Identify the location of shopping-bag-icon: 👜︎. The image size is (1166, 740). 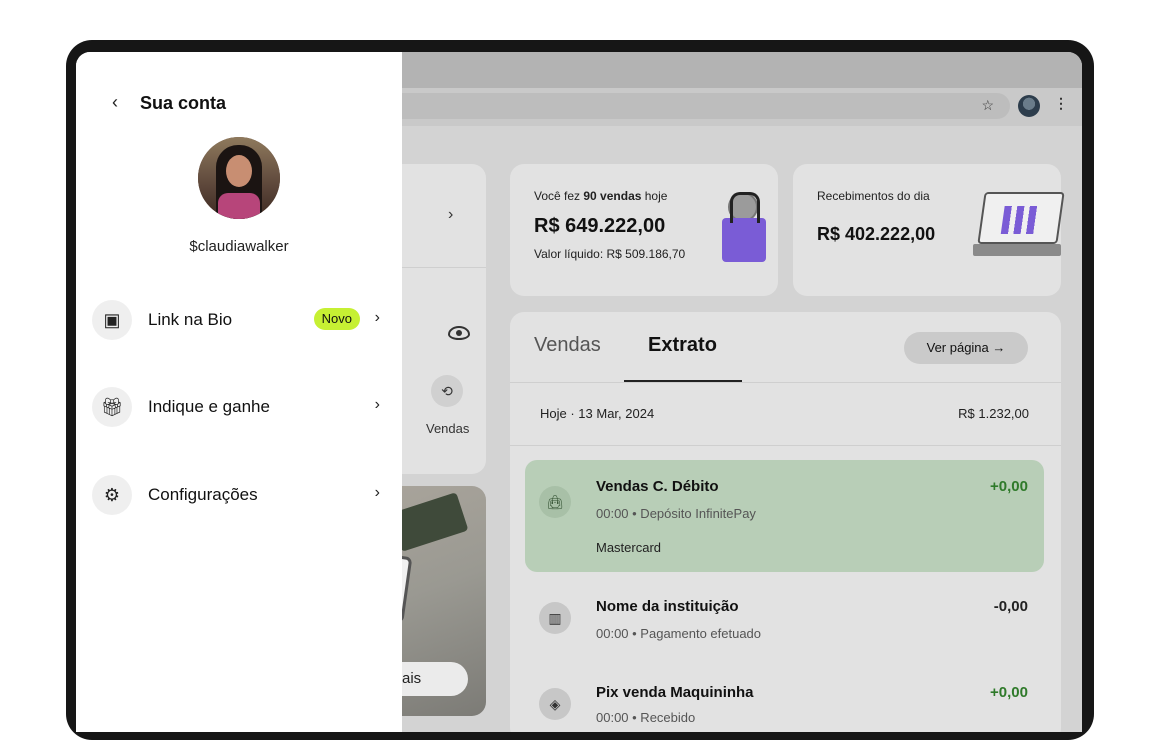
(555, 502).